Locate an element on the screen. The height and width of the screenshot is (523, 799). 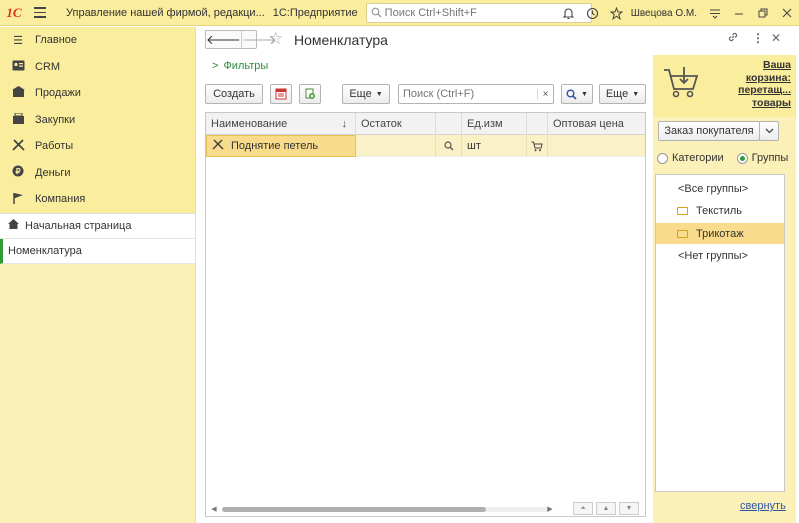
folder-icon is located at coordinates (682, 211).